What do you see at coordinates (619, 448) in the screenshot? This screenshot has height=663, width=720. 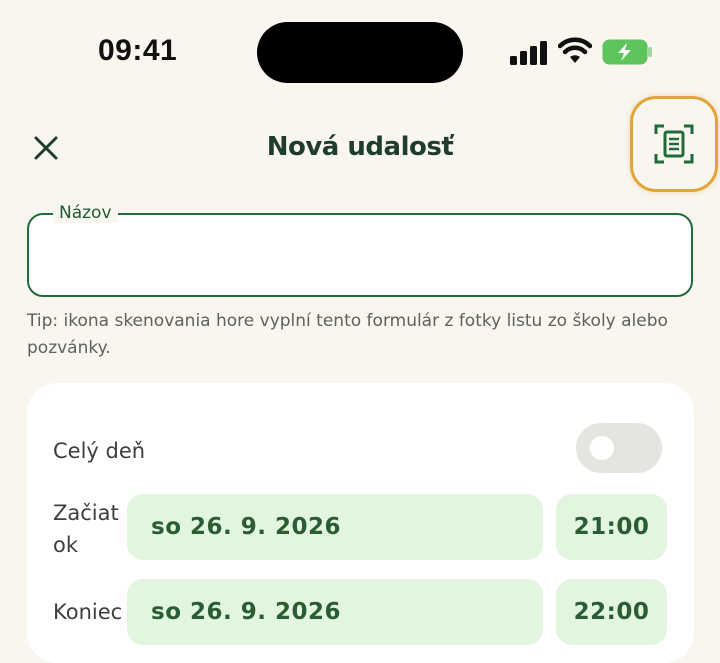 I see `all-day-toggle` at bounding box center [619, 448].